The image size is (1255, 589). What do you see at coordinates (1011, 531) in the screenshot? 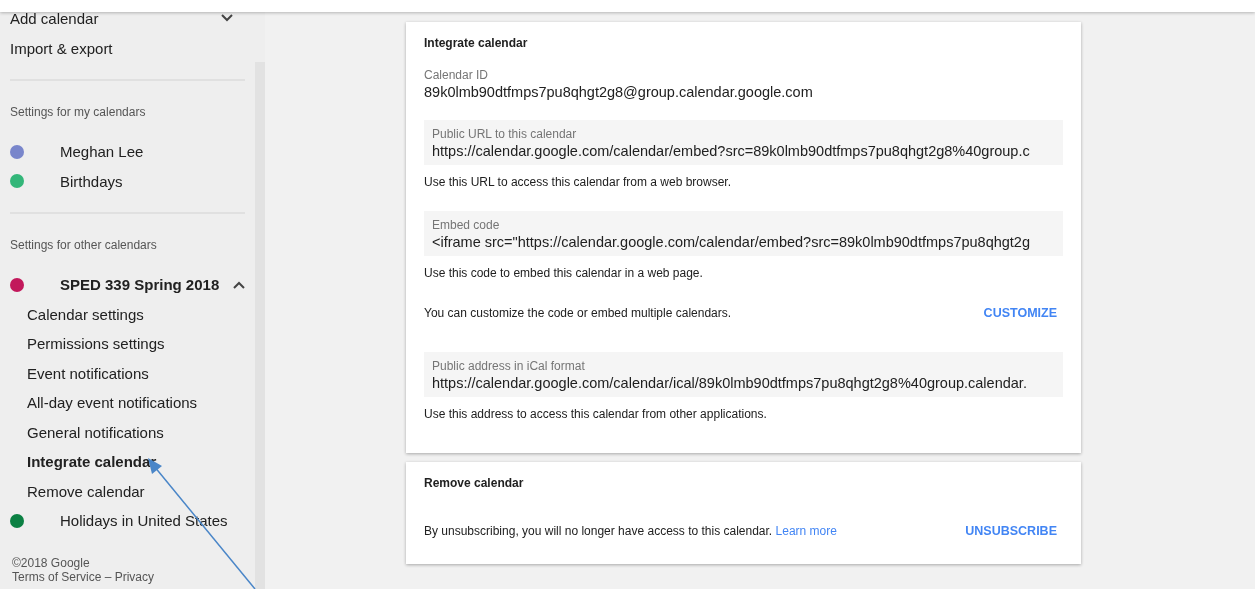
I see `unsubscribe-button: UNSUBSCRIBE` at bounding box center [1011, 531].